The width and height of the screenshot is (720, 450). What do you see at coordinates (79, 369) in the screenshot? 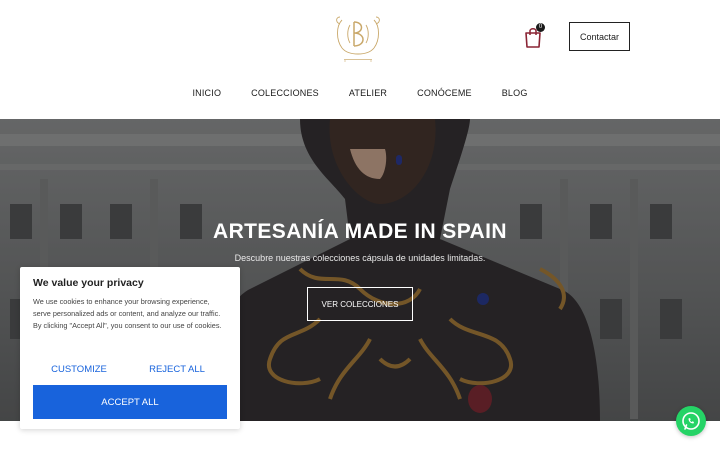
I see `cookie-customize-button: CUSTOMIZE` at bounding box center [79, 369].